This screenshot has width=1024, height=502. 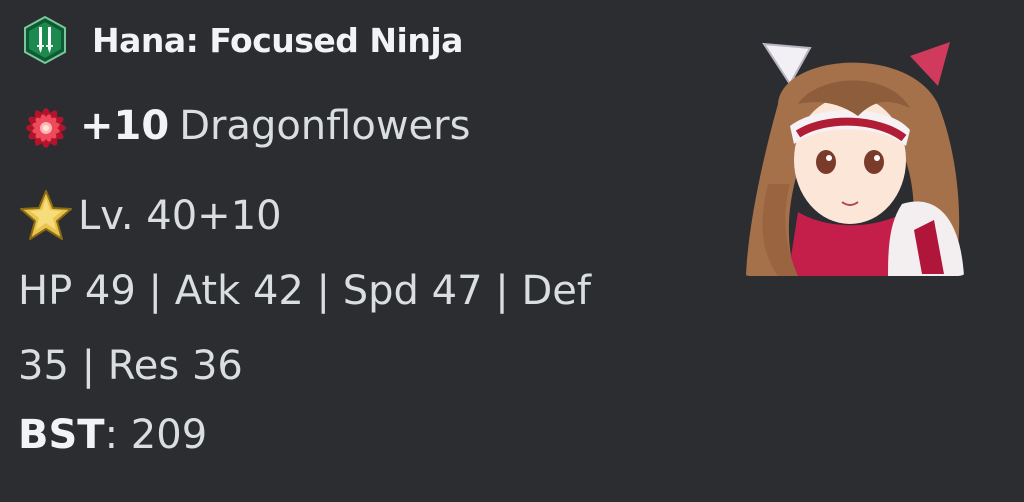 I want to click on dragonflower-label: Dragonflowers, so click(x=325, y=126).